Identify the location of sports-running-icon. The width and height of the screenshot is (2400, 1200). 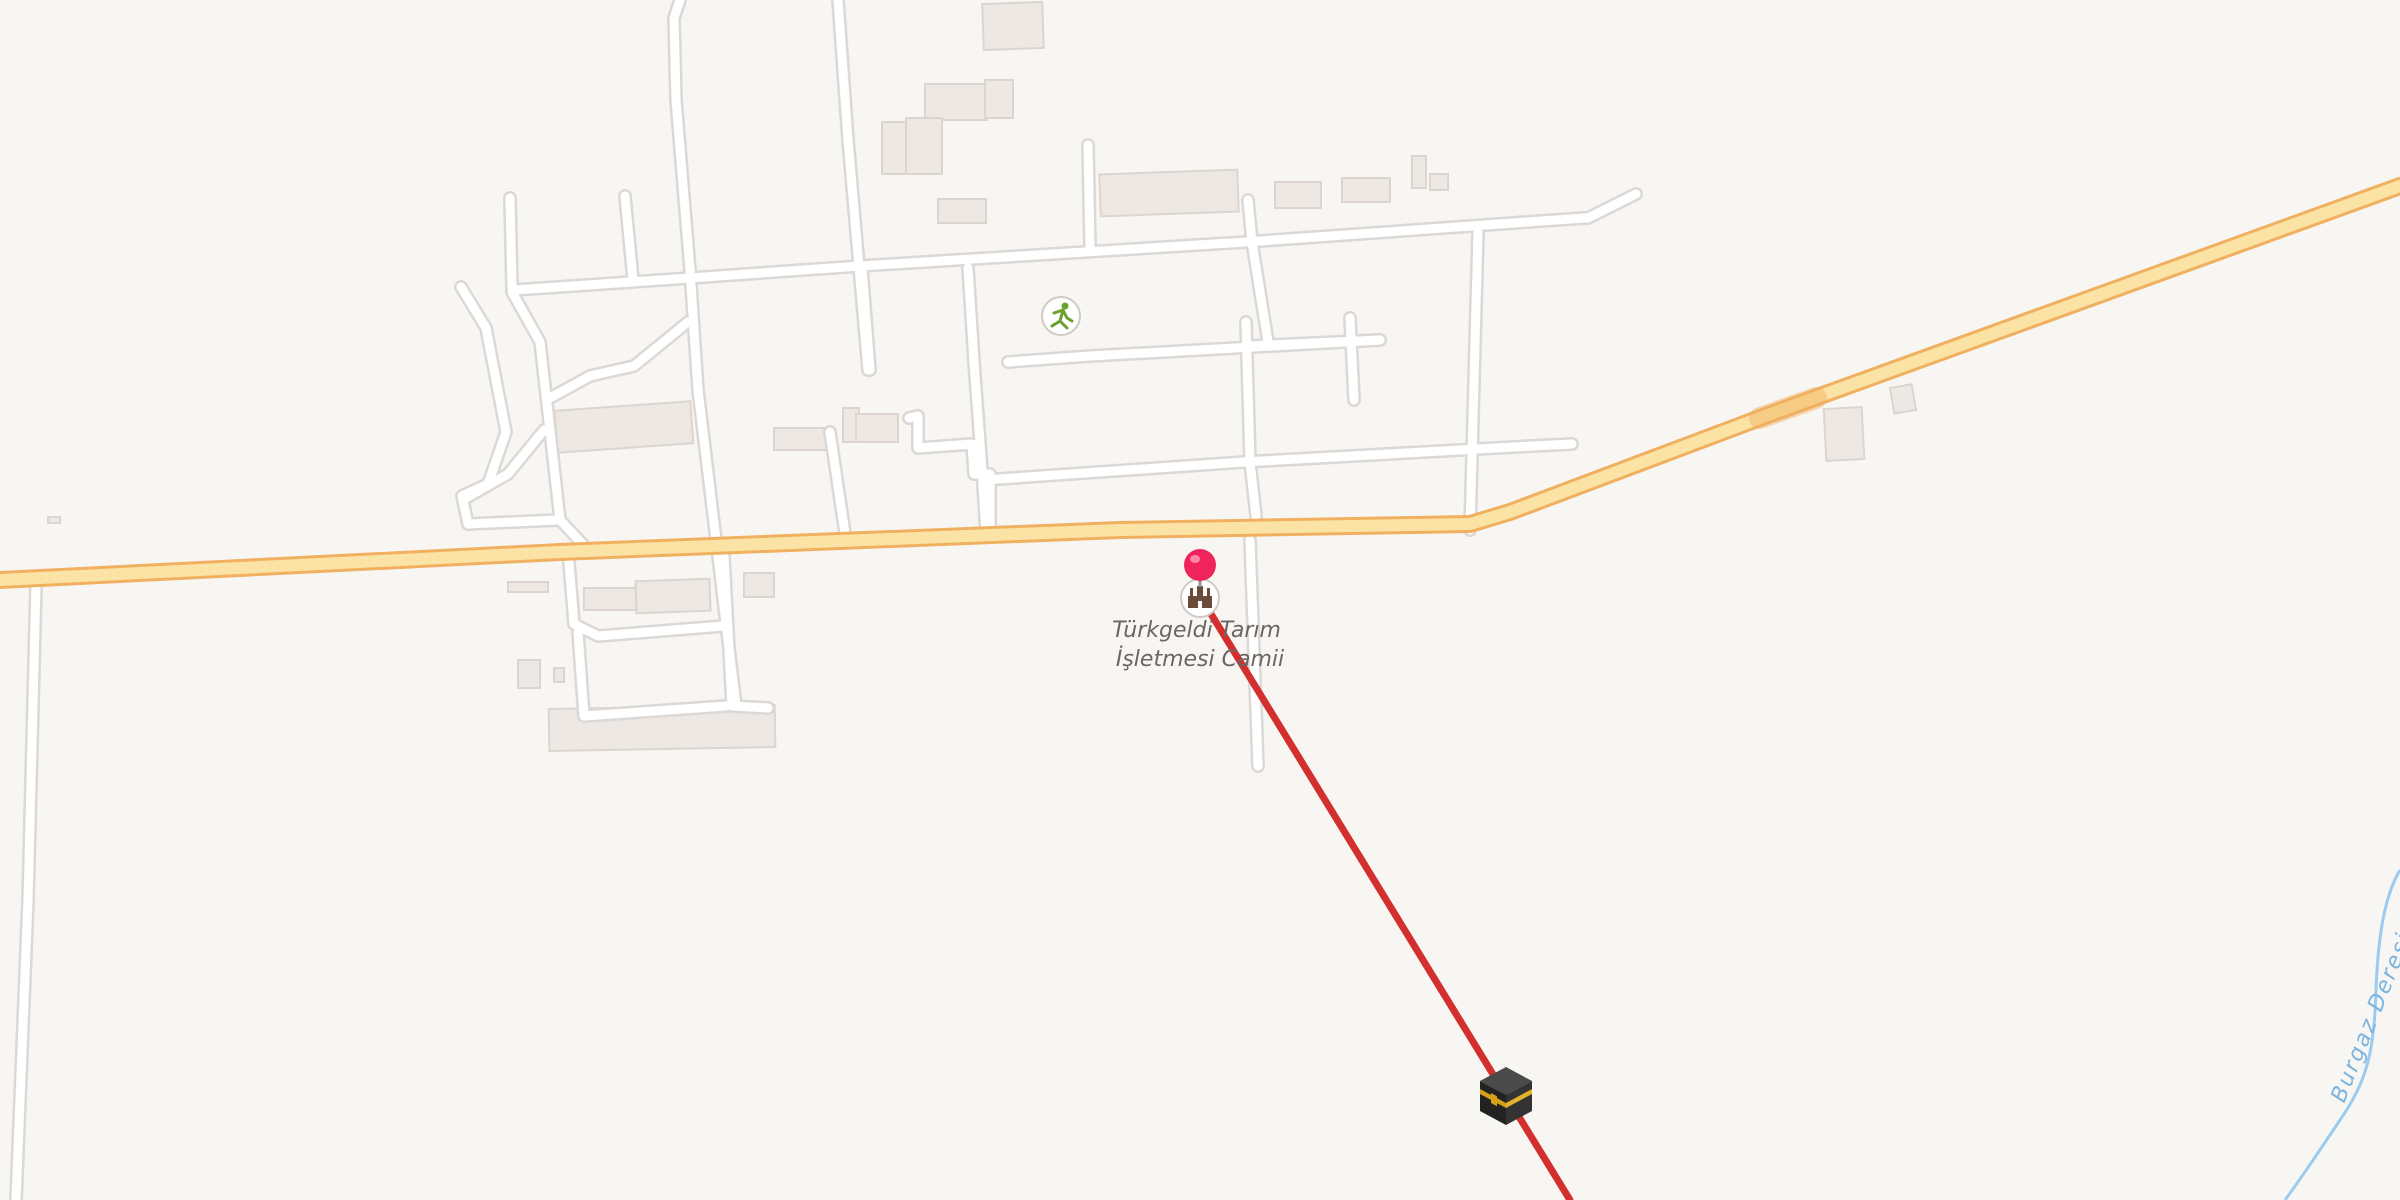
(1061, 316).